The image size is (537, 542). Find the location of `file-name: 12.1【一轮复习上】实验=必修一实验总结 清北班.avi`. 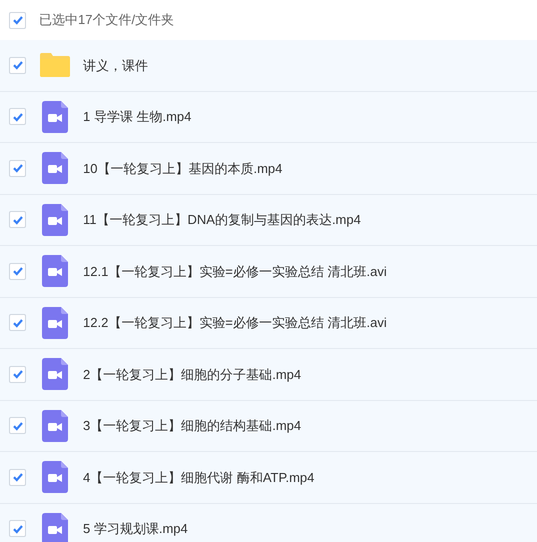

file-name: 12.1【一轮复习上】实验=必修一实验总结 清北班.avi is located at coordinates (235, 271).